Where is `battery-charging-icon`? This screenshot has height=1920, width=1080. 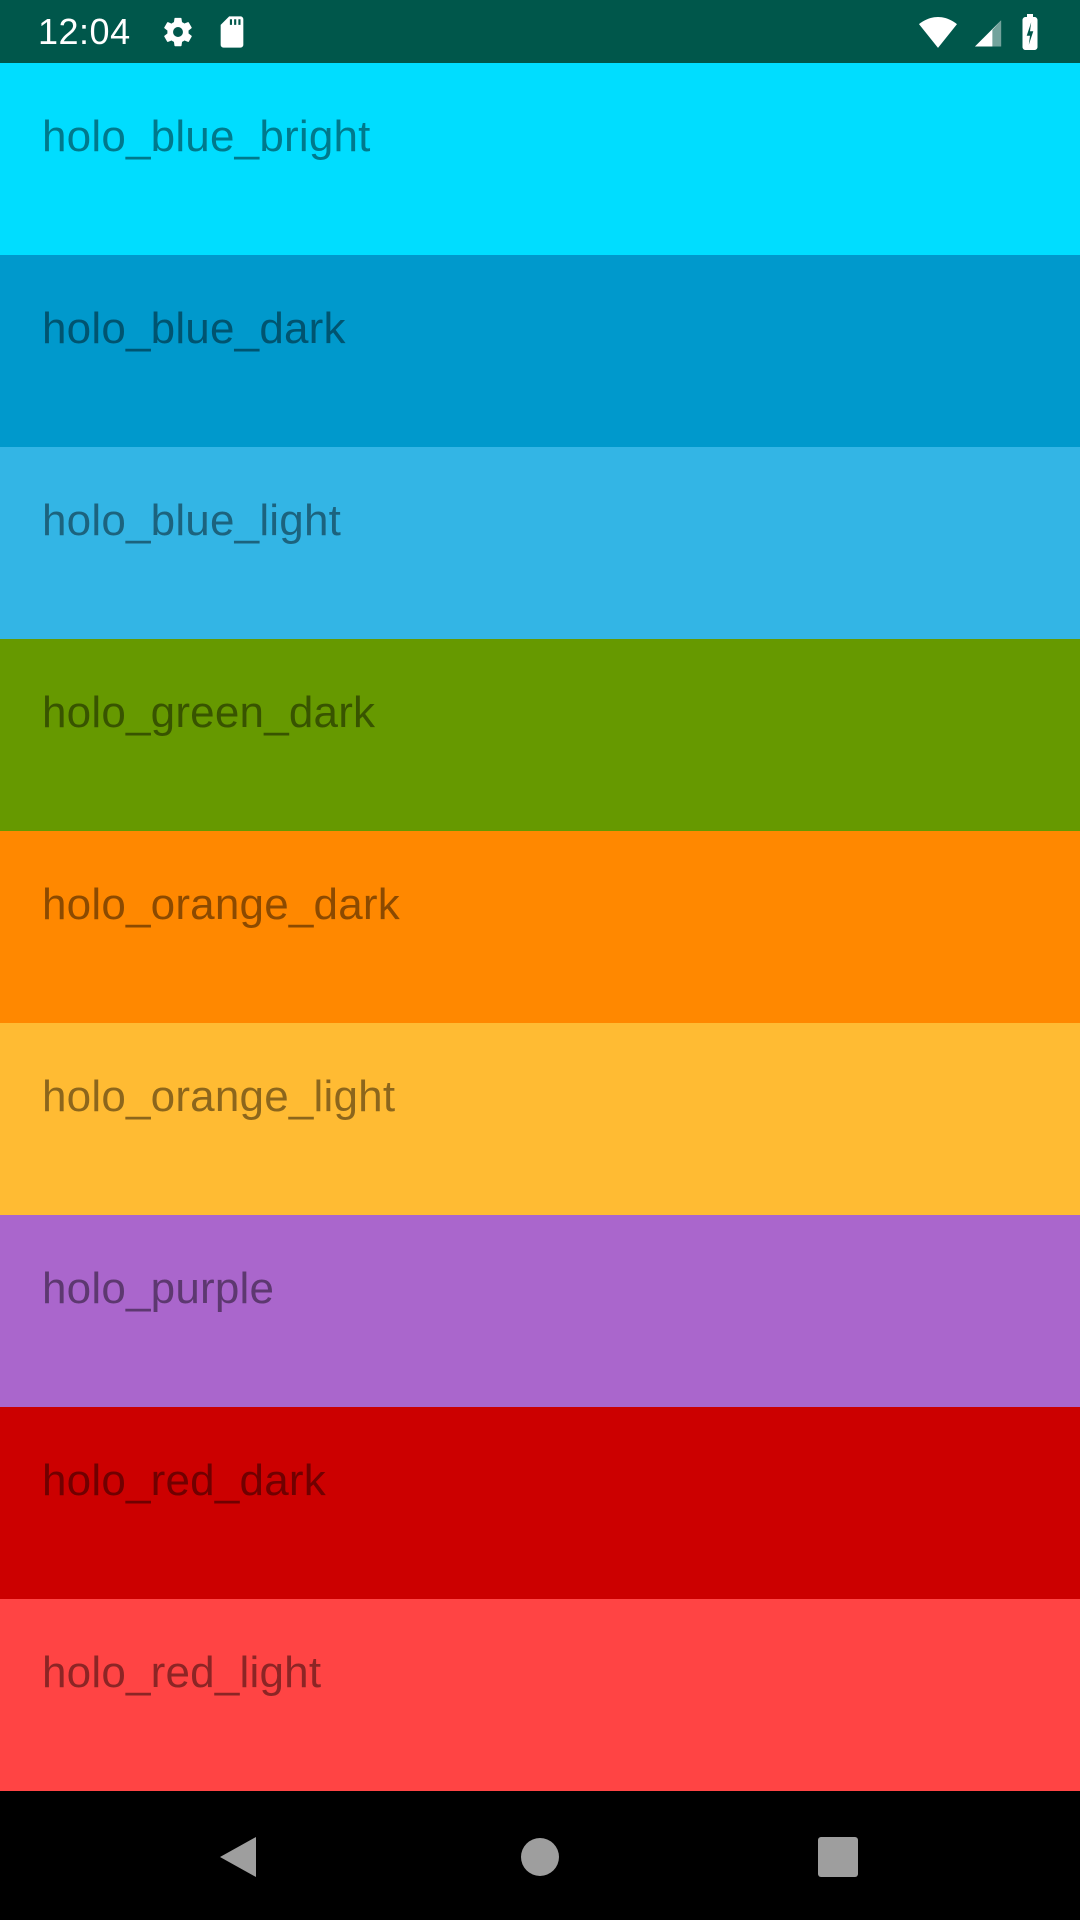 battery-charging-icon is located at coordinates (1030, 31).